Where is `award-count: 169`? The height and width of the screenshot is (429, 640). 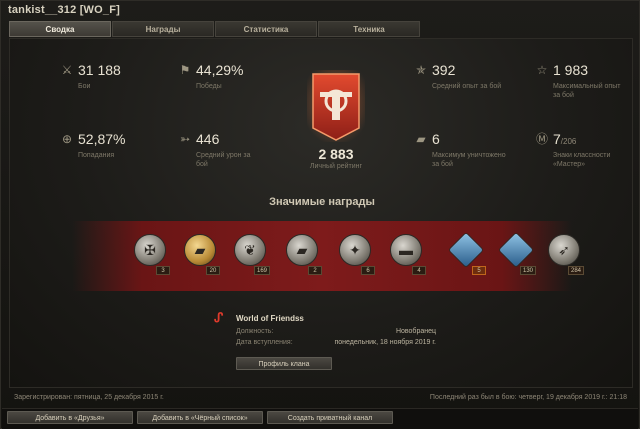 award-count: 169 is located at coordinates (261, 270).